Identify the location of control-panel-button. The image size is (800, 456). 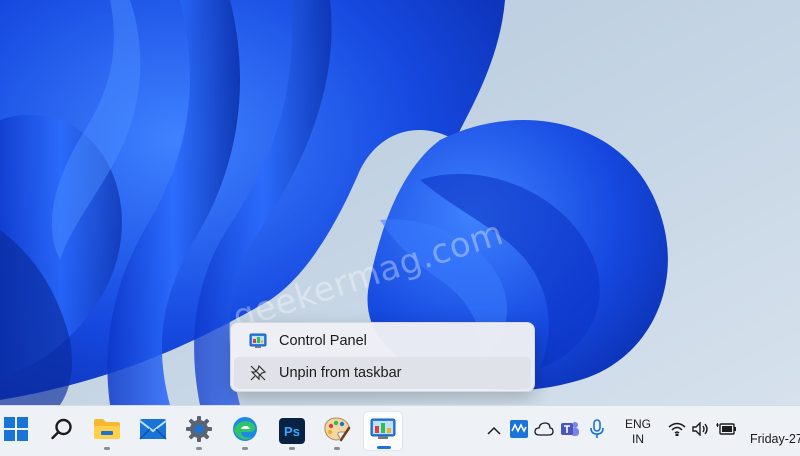
(383, 431).